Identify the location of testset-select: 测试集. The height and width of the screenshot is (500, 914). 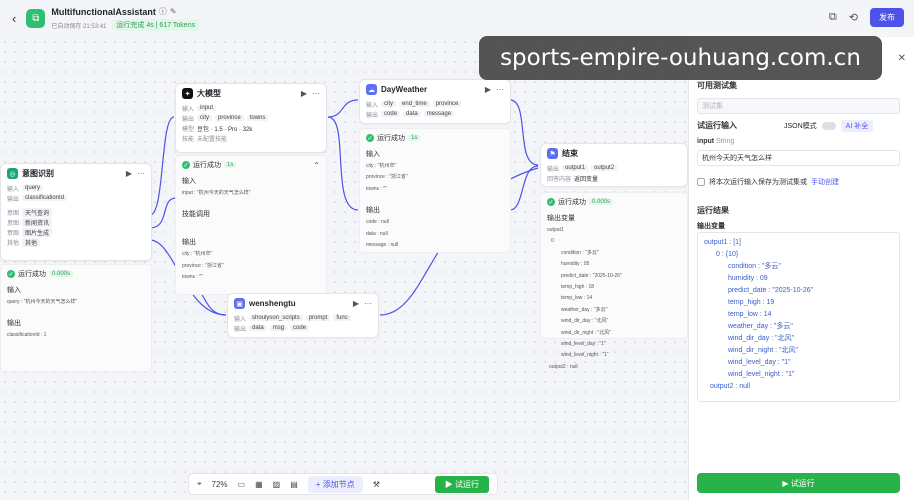
(798, 106).